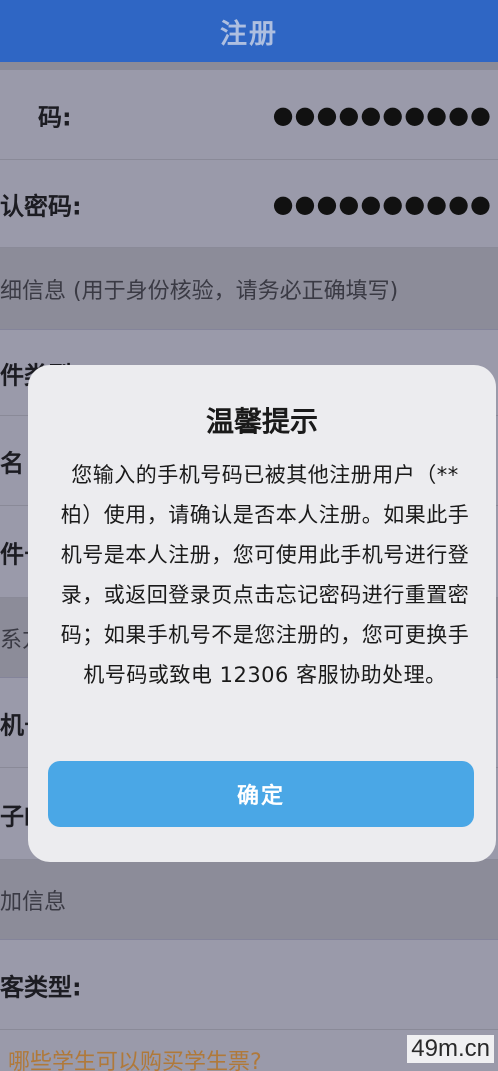 This screenshot has width=498, height=1071. What do you see at coordinates (261, 794) in the screenshot?
I see `confirm-button: 确定` at bounding box center [261, 794].